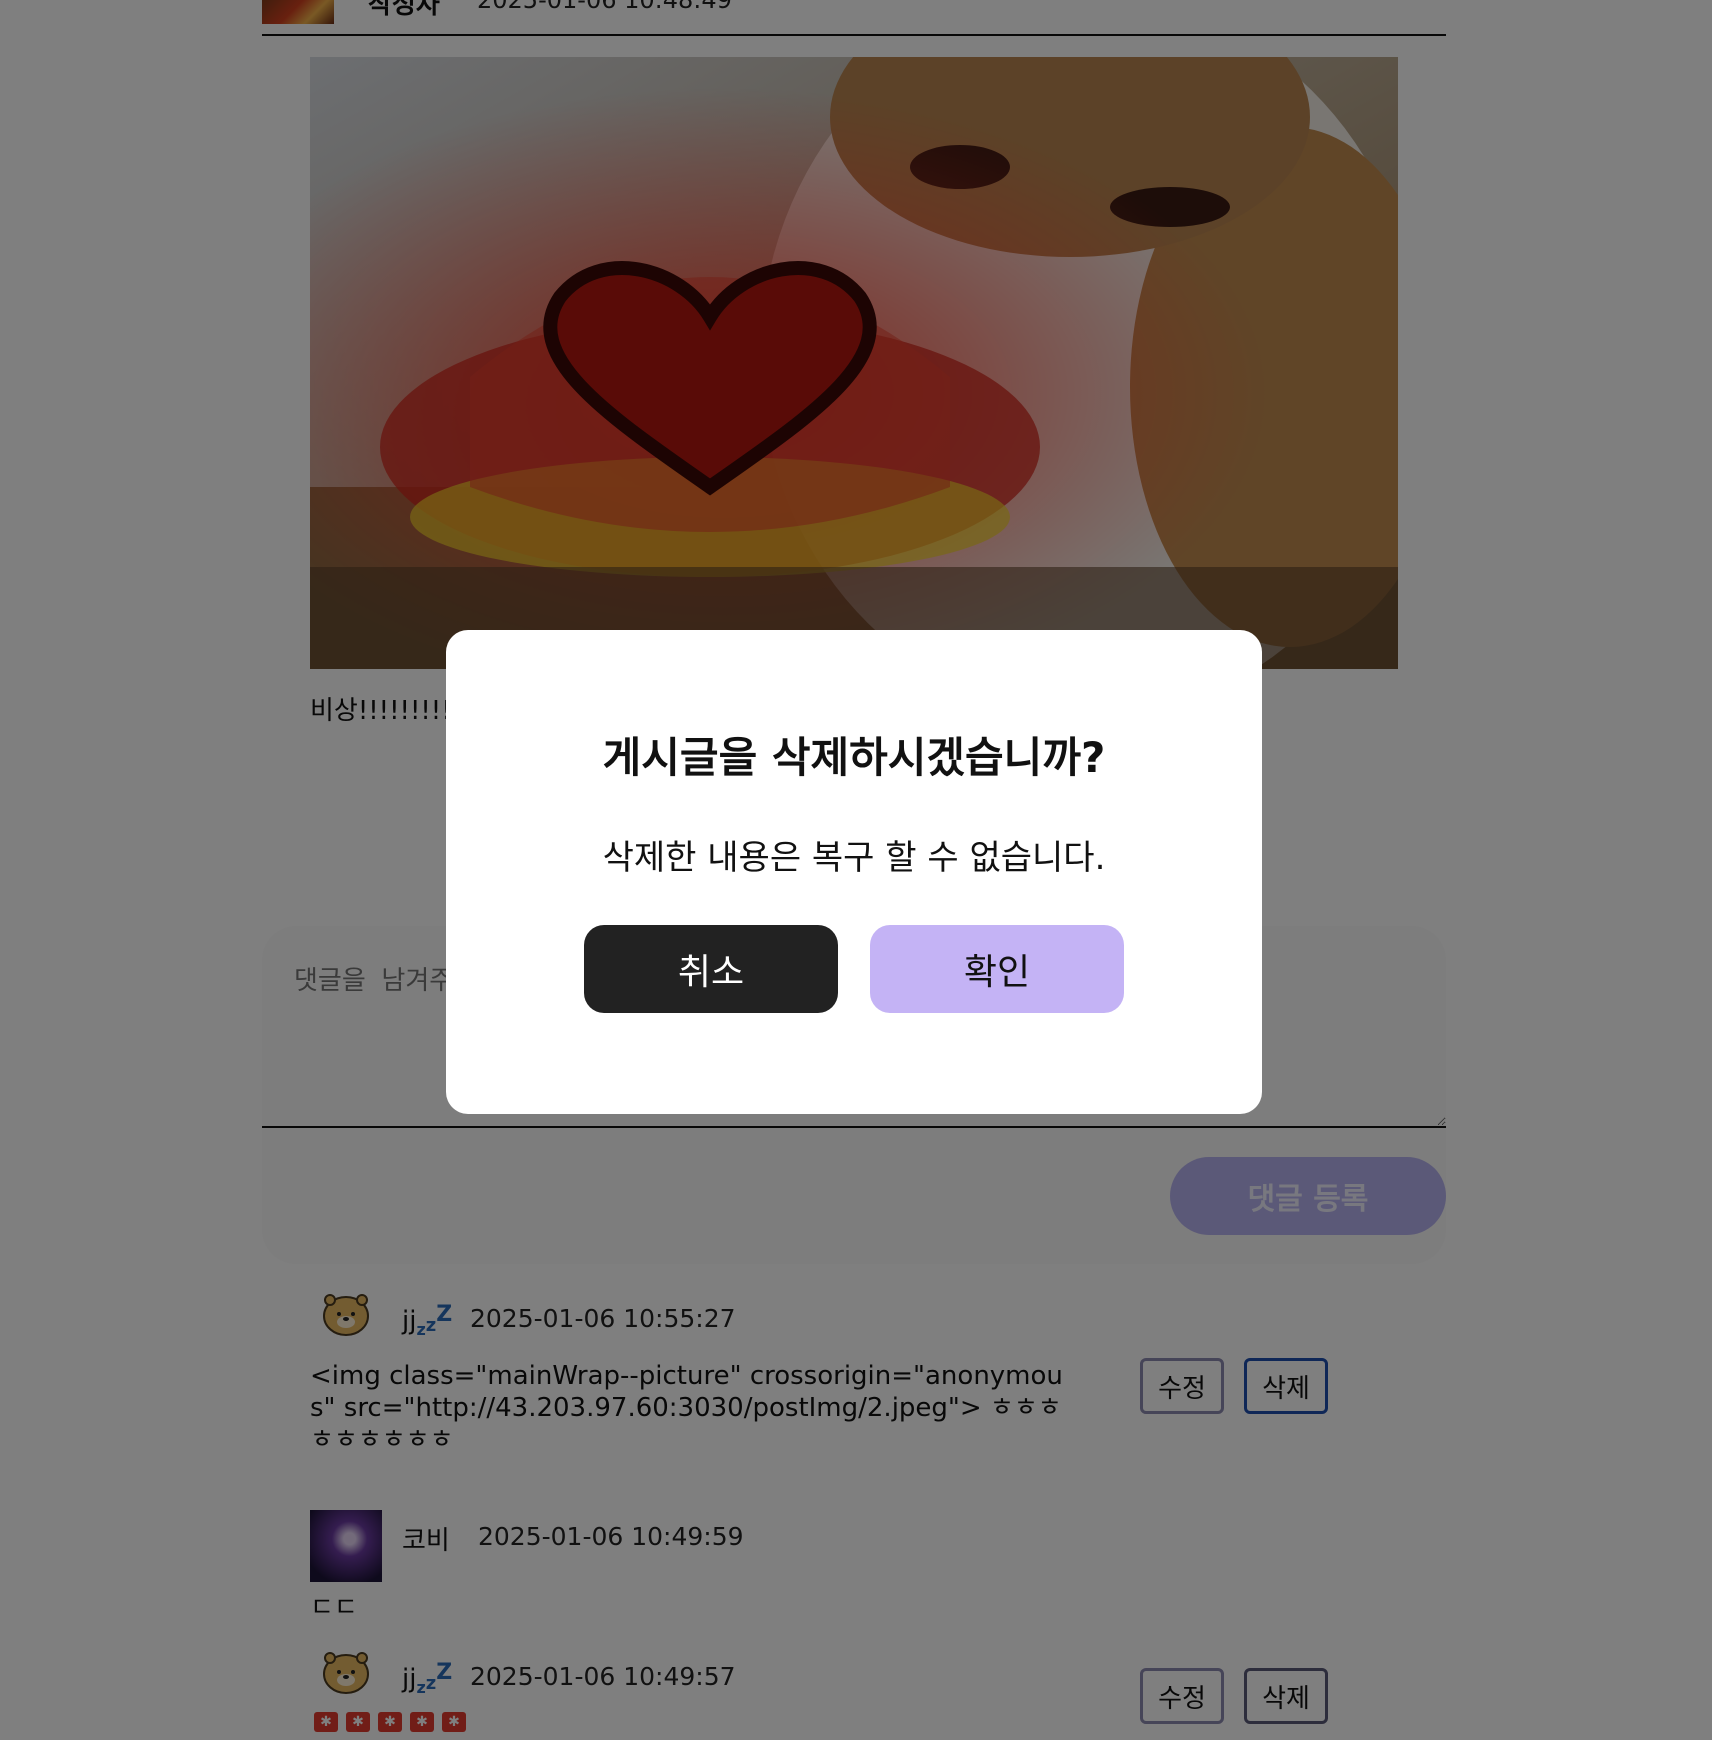  Describe the element at coordinates (854, 757) in the screenshot. I see `dialog-title: 게시글을 삭제하시겠습니까?` at that location.